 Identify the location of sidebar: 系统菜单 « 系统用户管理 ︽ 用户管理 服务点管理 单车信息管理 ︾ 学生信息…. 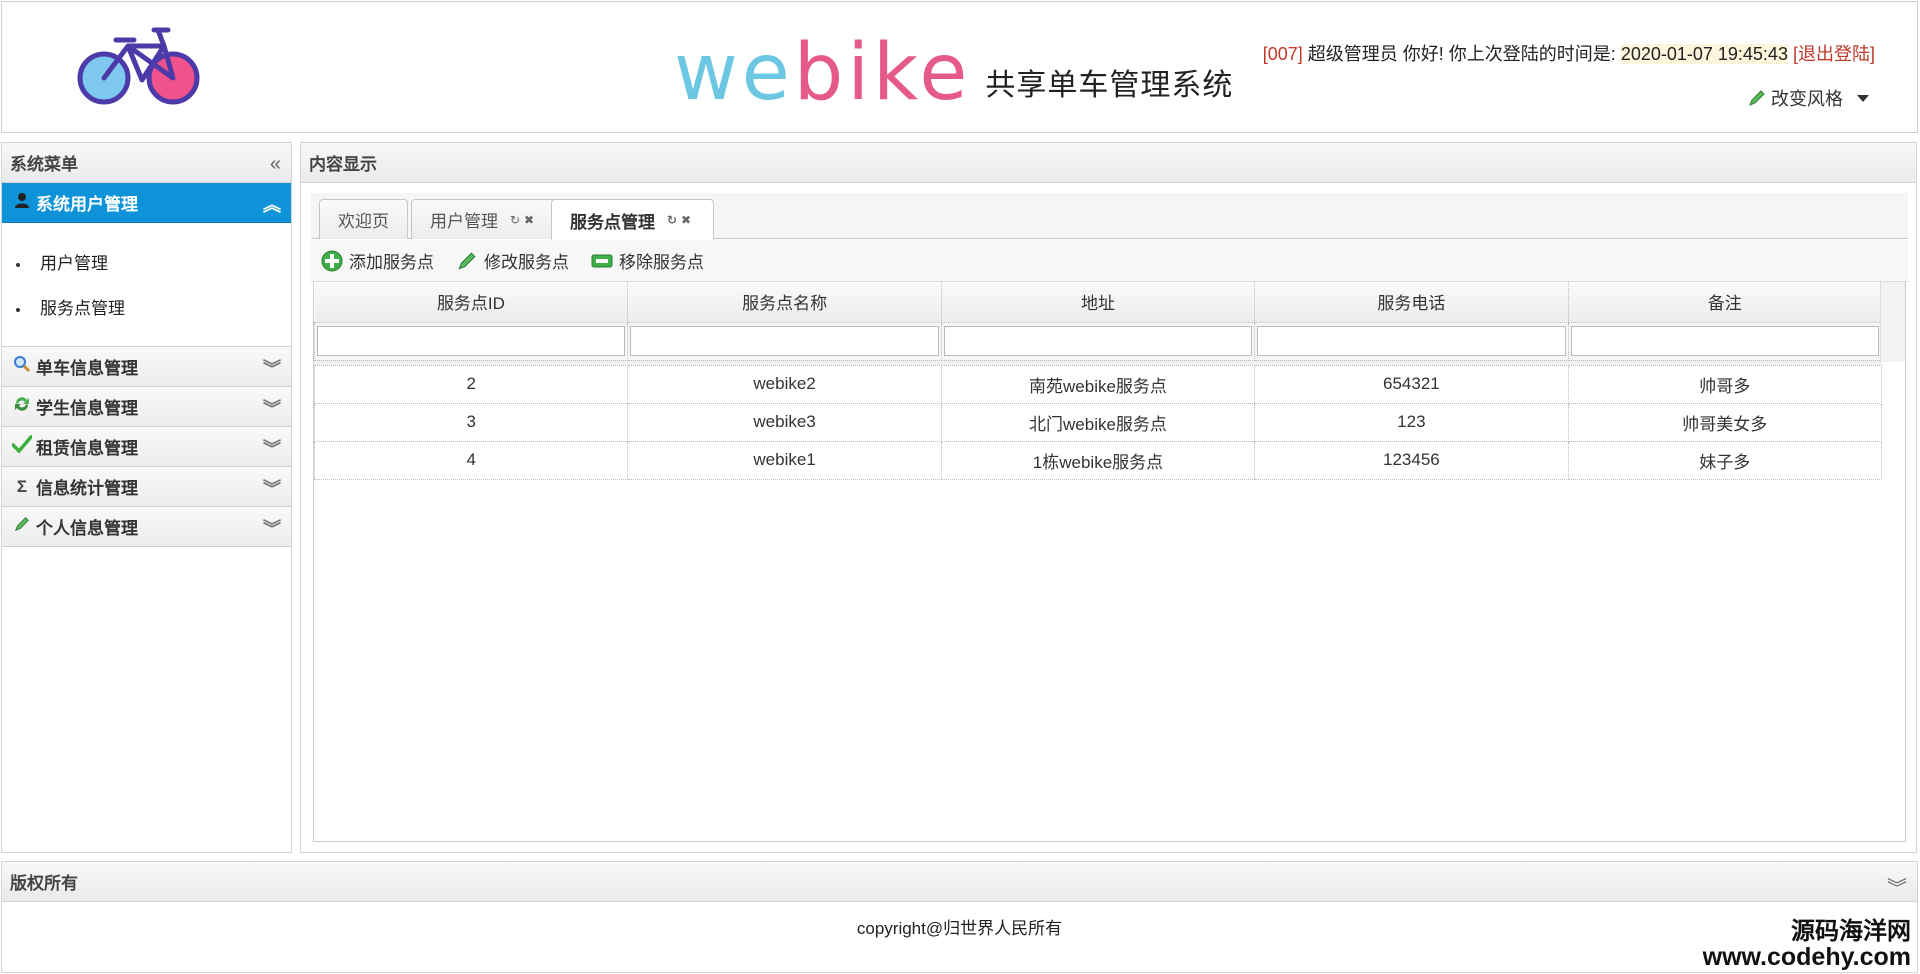
(146, 497).